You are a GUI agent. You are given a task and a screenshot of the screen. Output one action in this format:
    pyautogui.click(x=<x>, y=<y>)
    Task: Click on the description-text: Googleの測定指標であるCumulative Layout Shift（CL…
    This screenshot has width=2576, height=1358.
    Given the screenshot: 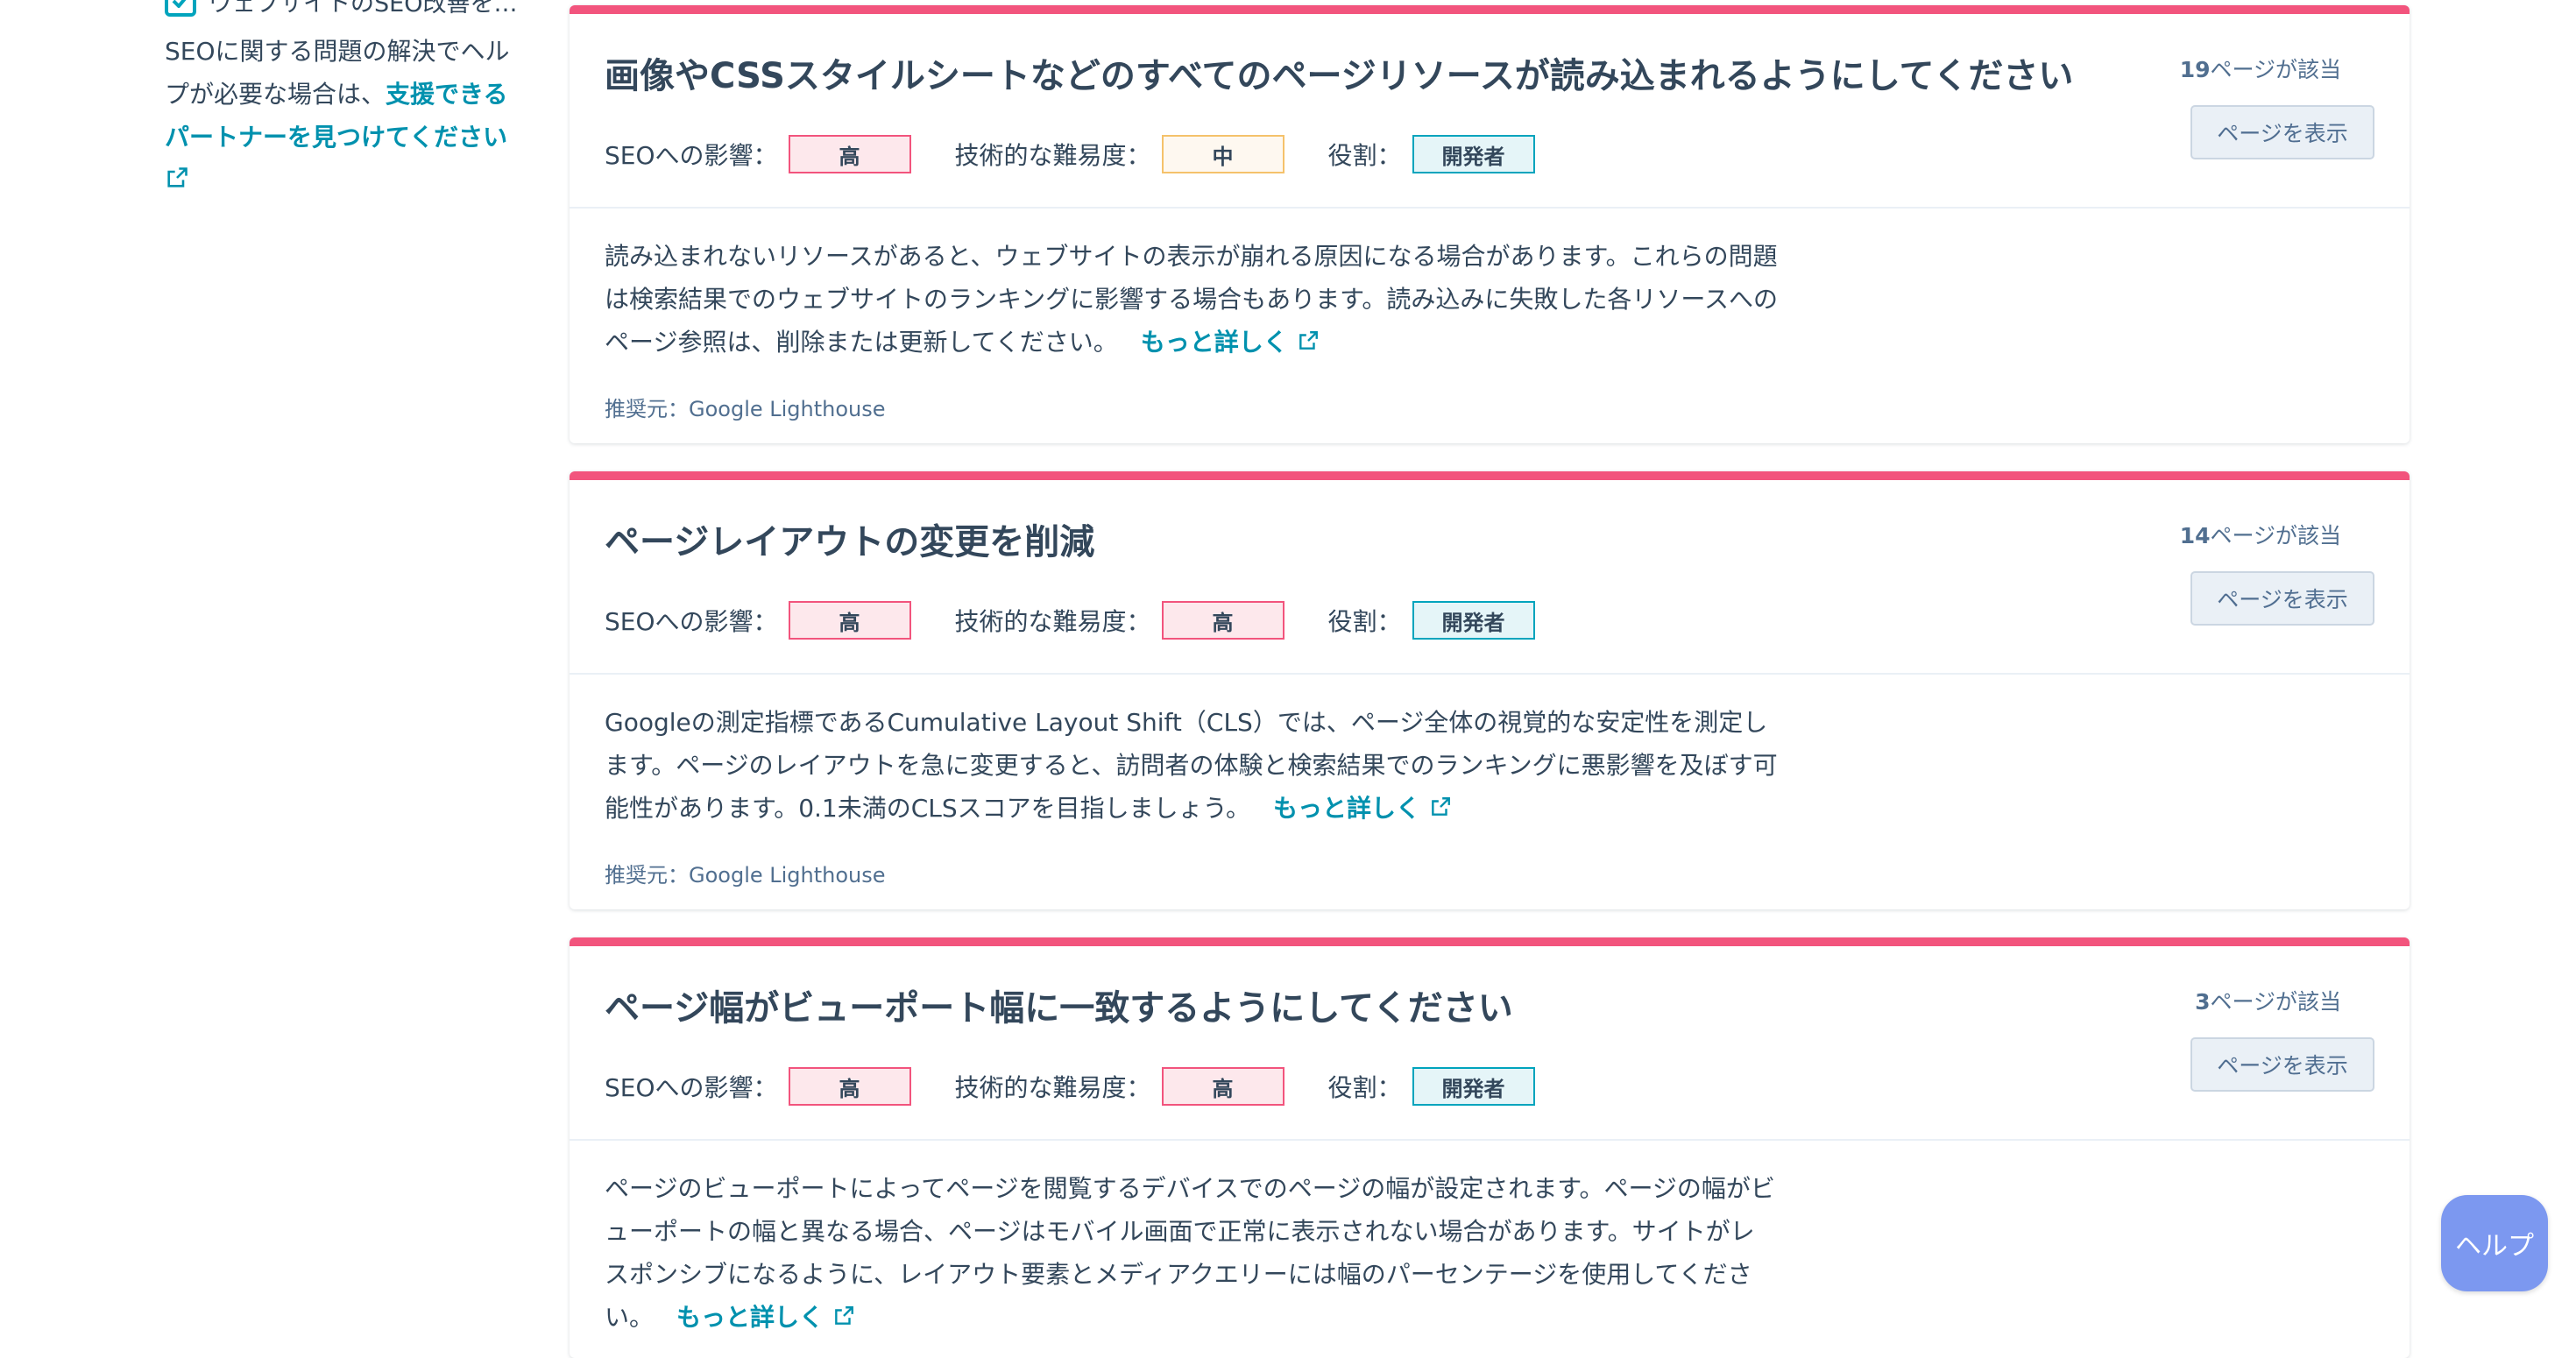 What is the action you would take?
    pyautogui.click(x=1191, y=765)
    